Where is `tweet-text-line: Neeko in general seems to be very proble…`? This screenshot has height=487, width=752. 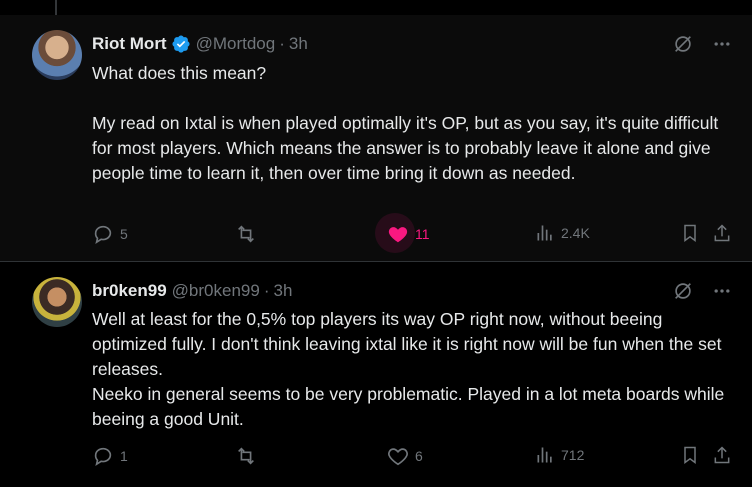 tweet-text-line: Neeko in general seems to be very proble… is located at coordinates (408, 406).